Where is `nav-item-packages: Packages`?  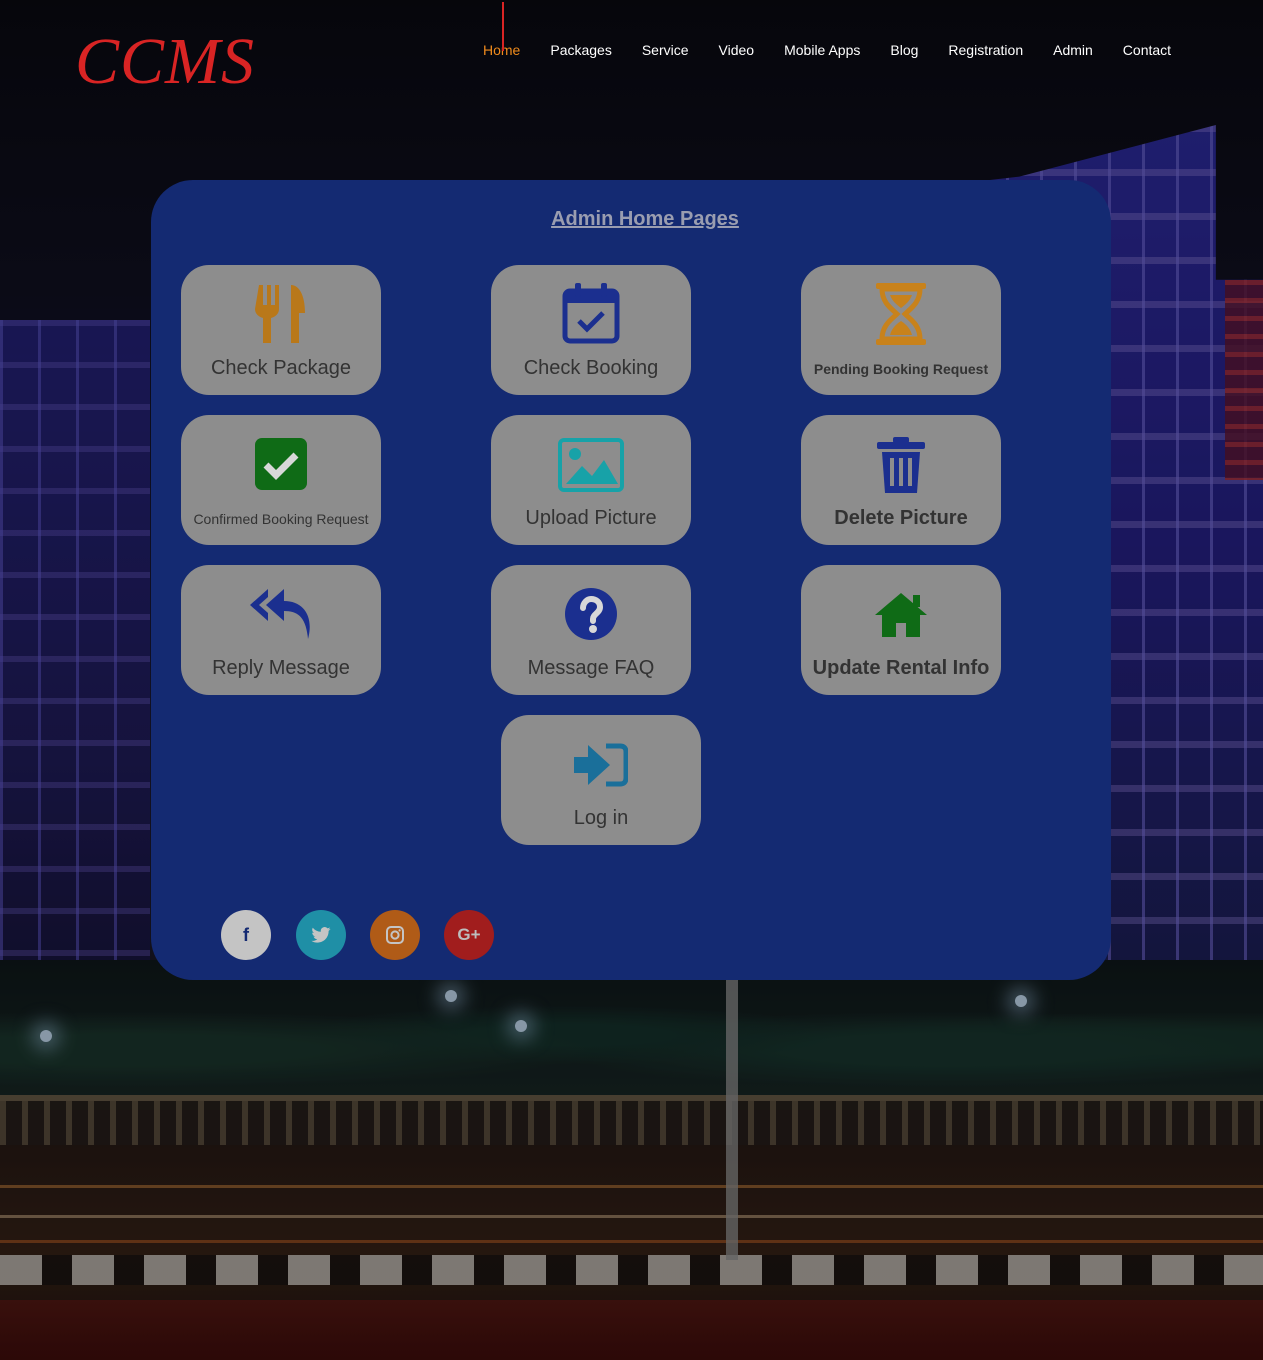 nav-item-packages: Packages is located at coordinates (580, 50).